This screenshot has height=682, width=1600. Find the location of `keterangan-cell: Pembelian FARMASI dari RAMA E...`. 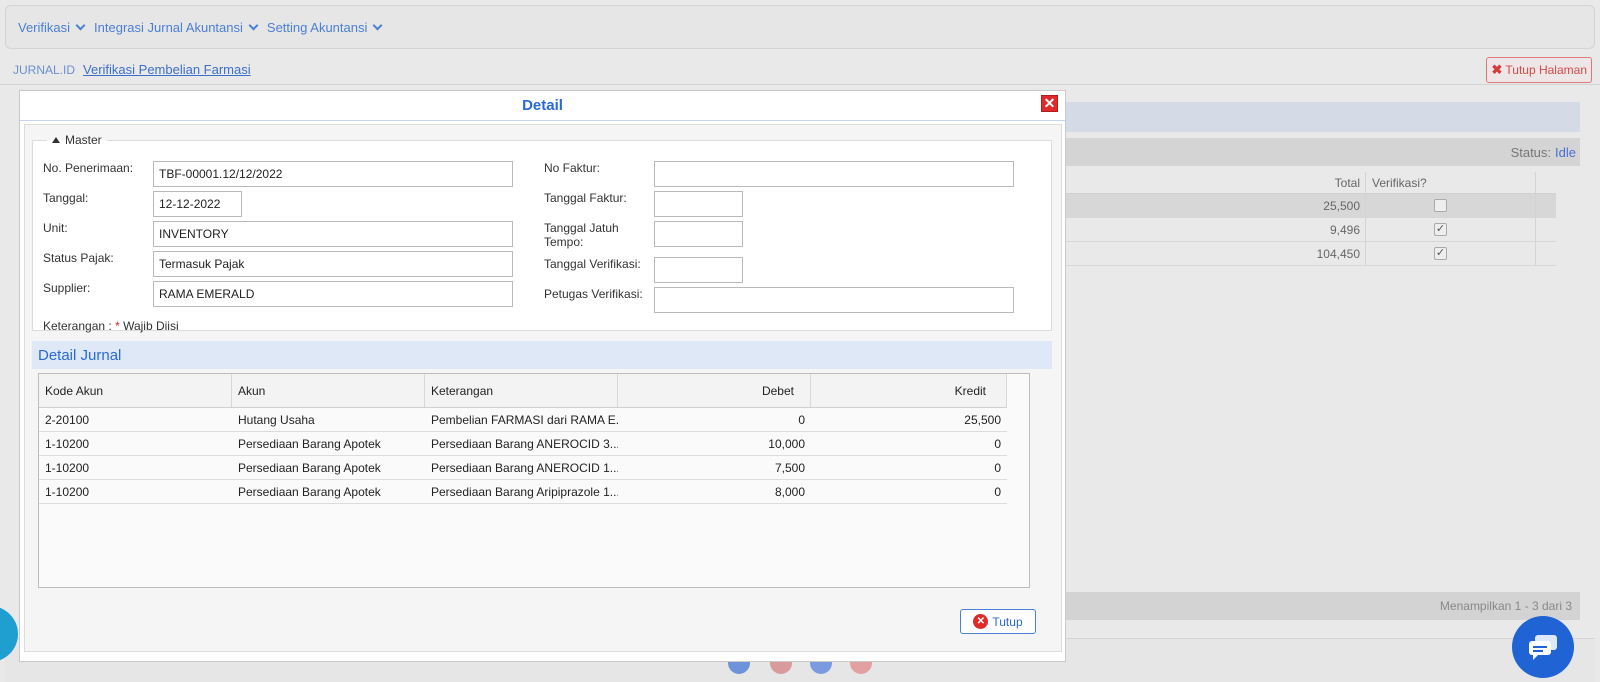

keterangan-cell: Pembelian FARMASI dari RAMA E... is located at coordinates (524, 419).